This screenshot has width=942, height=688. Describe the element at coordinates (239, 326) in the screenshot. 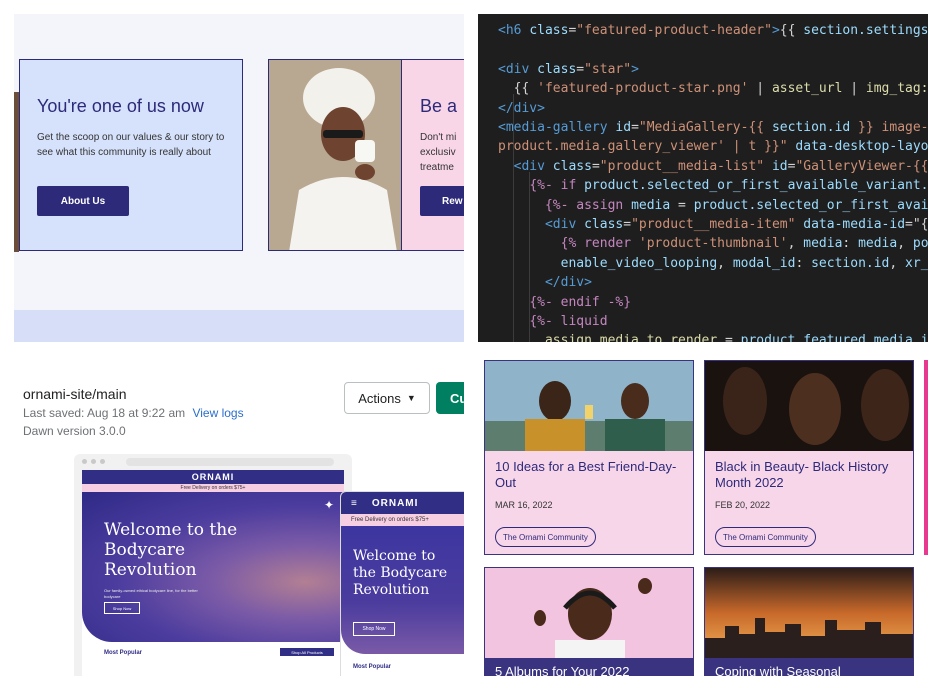

I see `bottom-band` at that location.